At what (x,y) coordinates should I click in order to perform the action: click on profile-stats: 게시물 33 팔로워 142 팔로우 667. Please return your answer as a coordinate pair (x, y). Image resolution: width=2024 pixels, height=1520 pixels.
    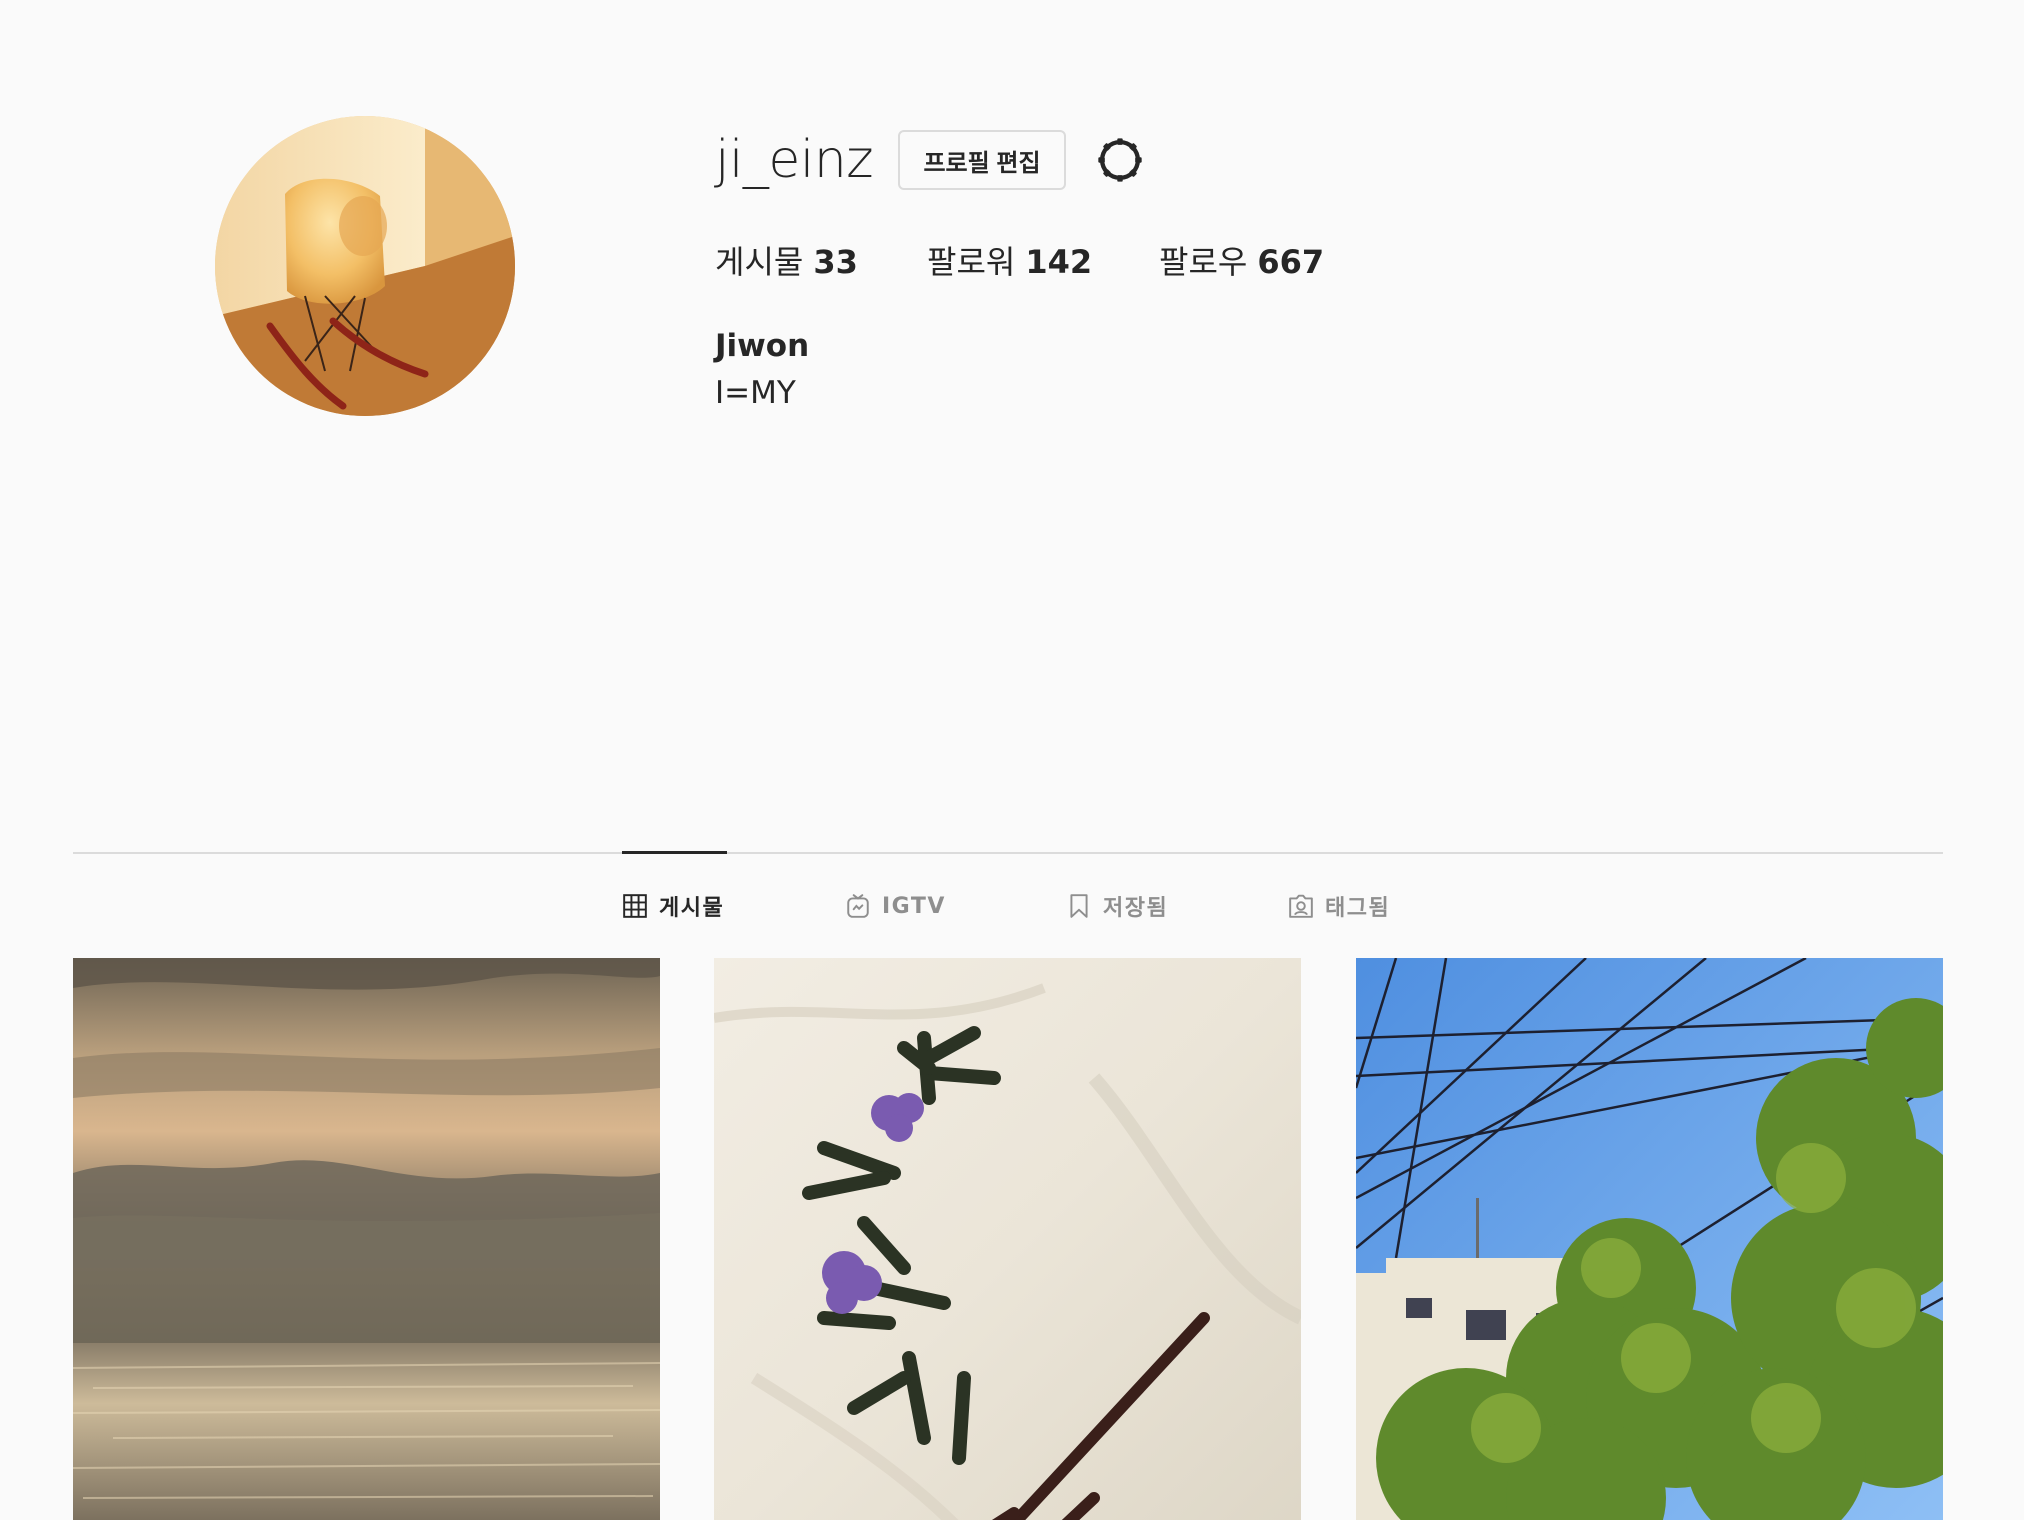
    Looking at the image, I should click on (1019, 262).